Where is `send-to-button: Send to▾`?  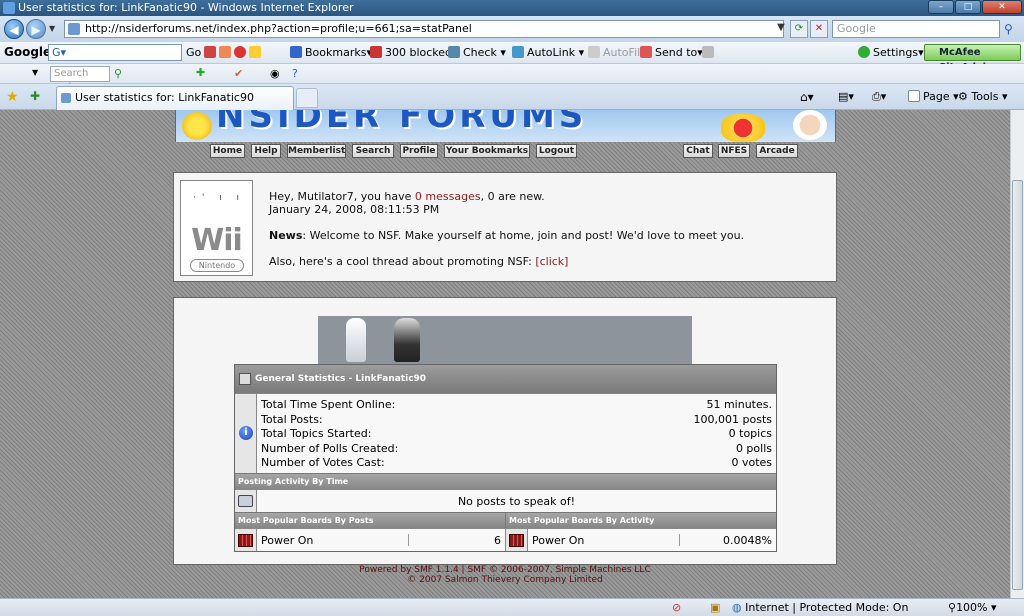
send-to-button: Send to▾ is located at coordinates (671, 52).